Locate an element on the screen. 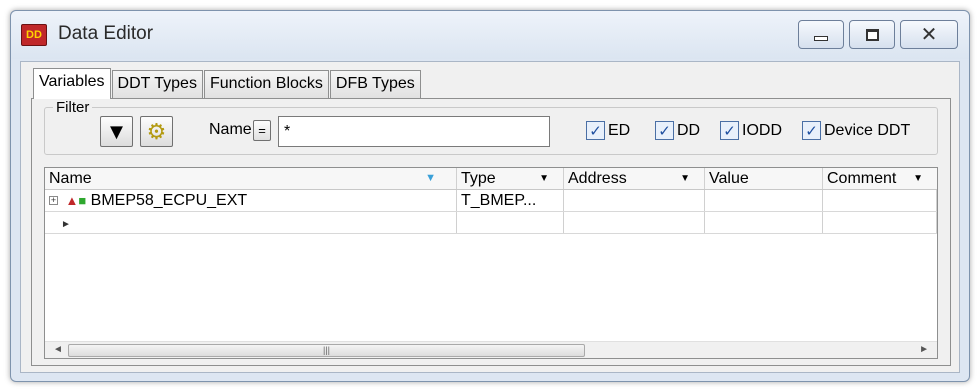 The width and height of the screenshot is (980, 389). apply-filter-button: ▼ is located at coordinates (116, 131).